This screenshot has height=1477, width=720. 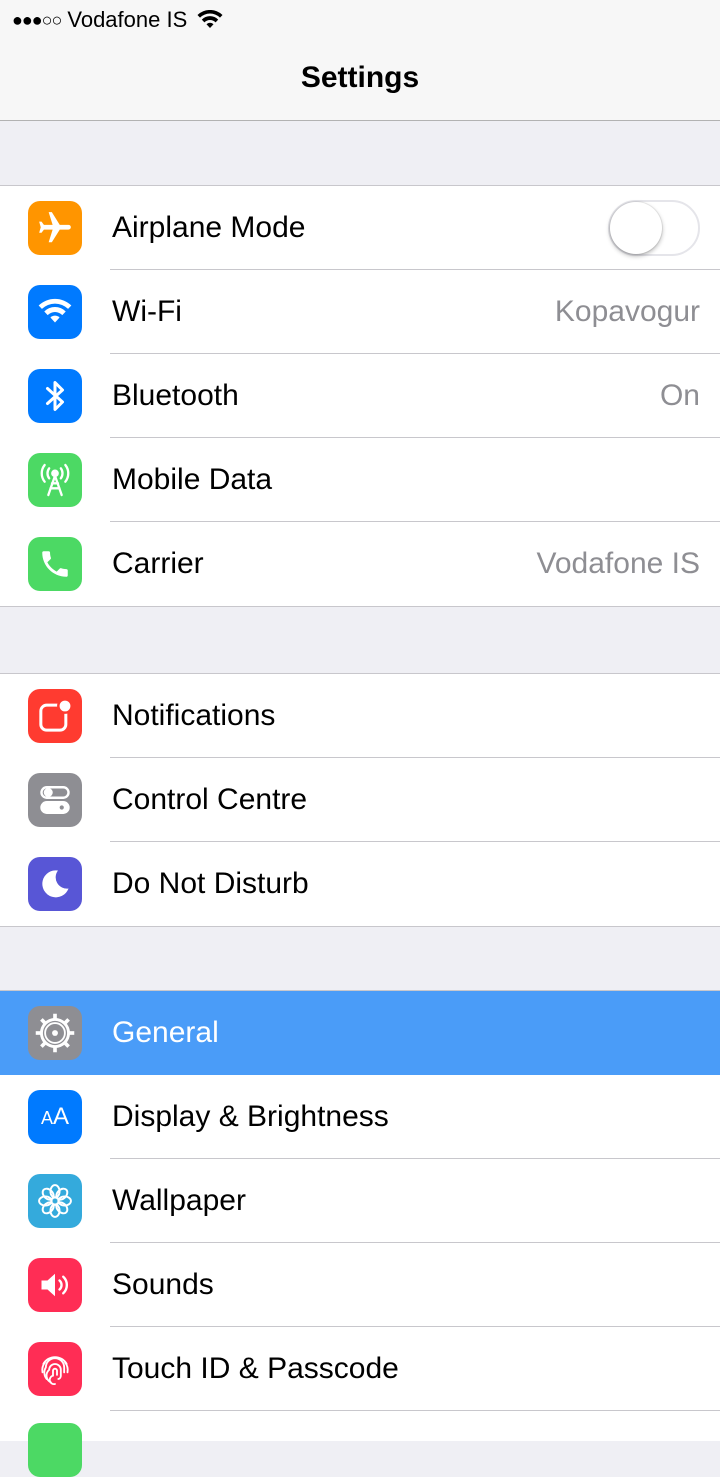 I want to click on antenna-icon, so click(x=55, y=480).